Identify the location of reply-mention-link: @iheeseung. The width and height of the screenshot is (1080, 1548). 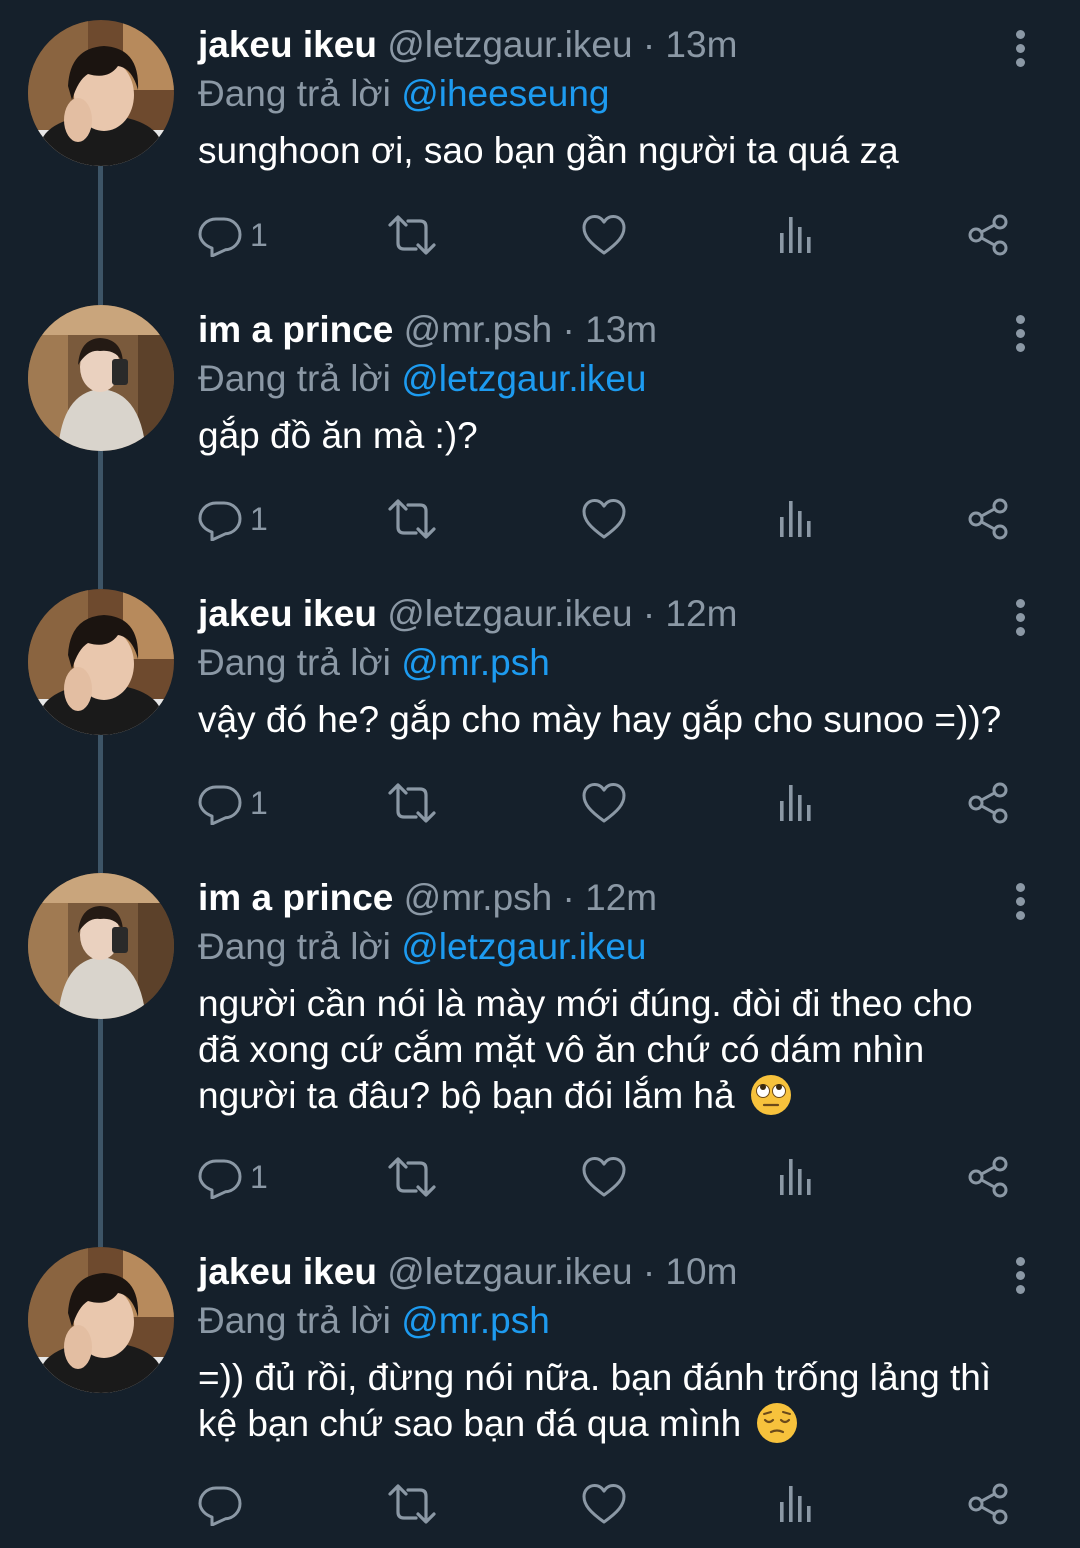
(505, 93).